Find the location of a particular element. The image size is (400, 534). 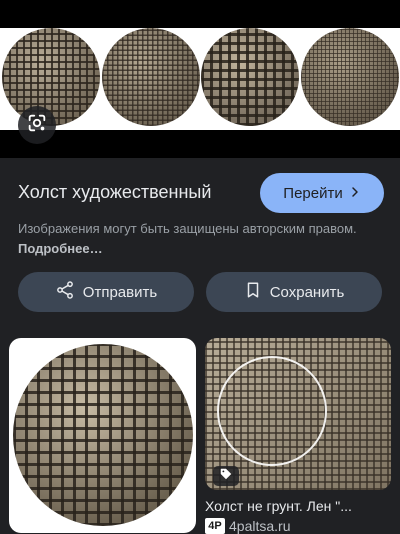

source-domain: 4paltsa.ru is located at coordinates (260, 526).